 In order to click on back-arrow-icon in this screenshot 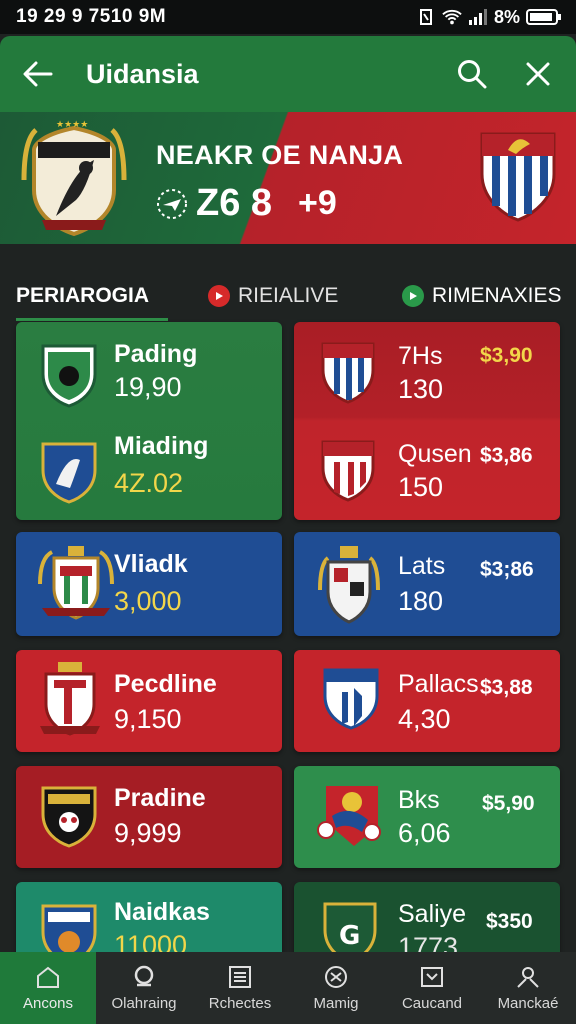, I will do `click(38, 74)`.